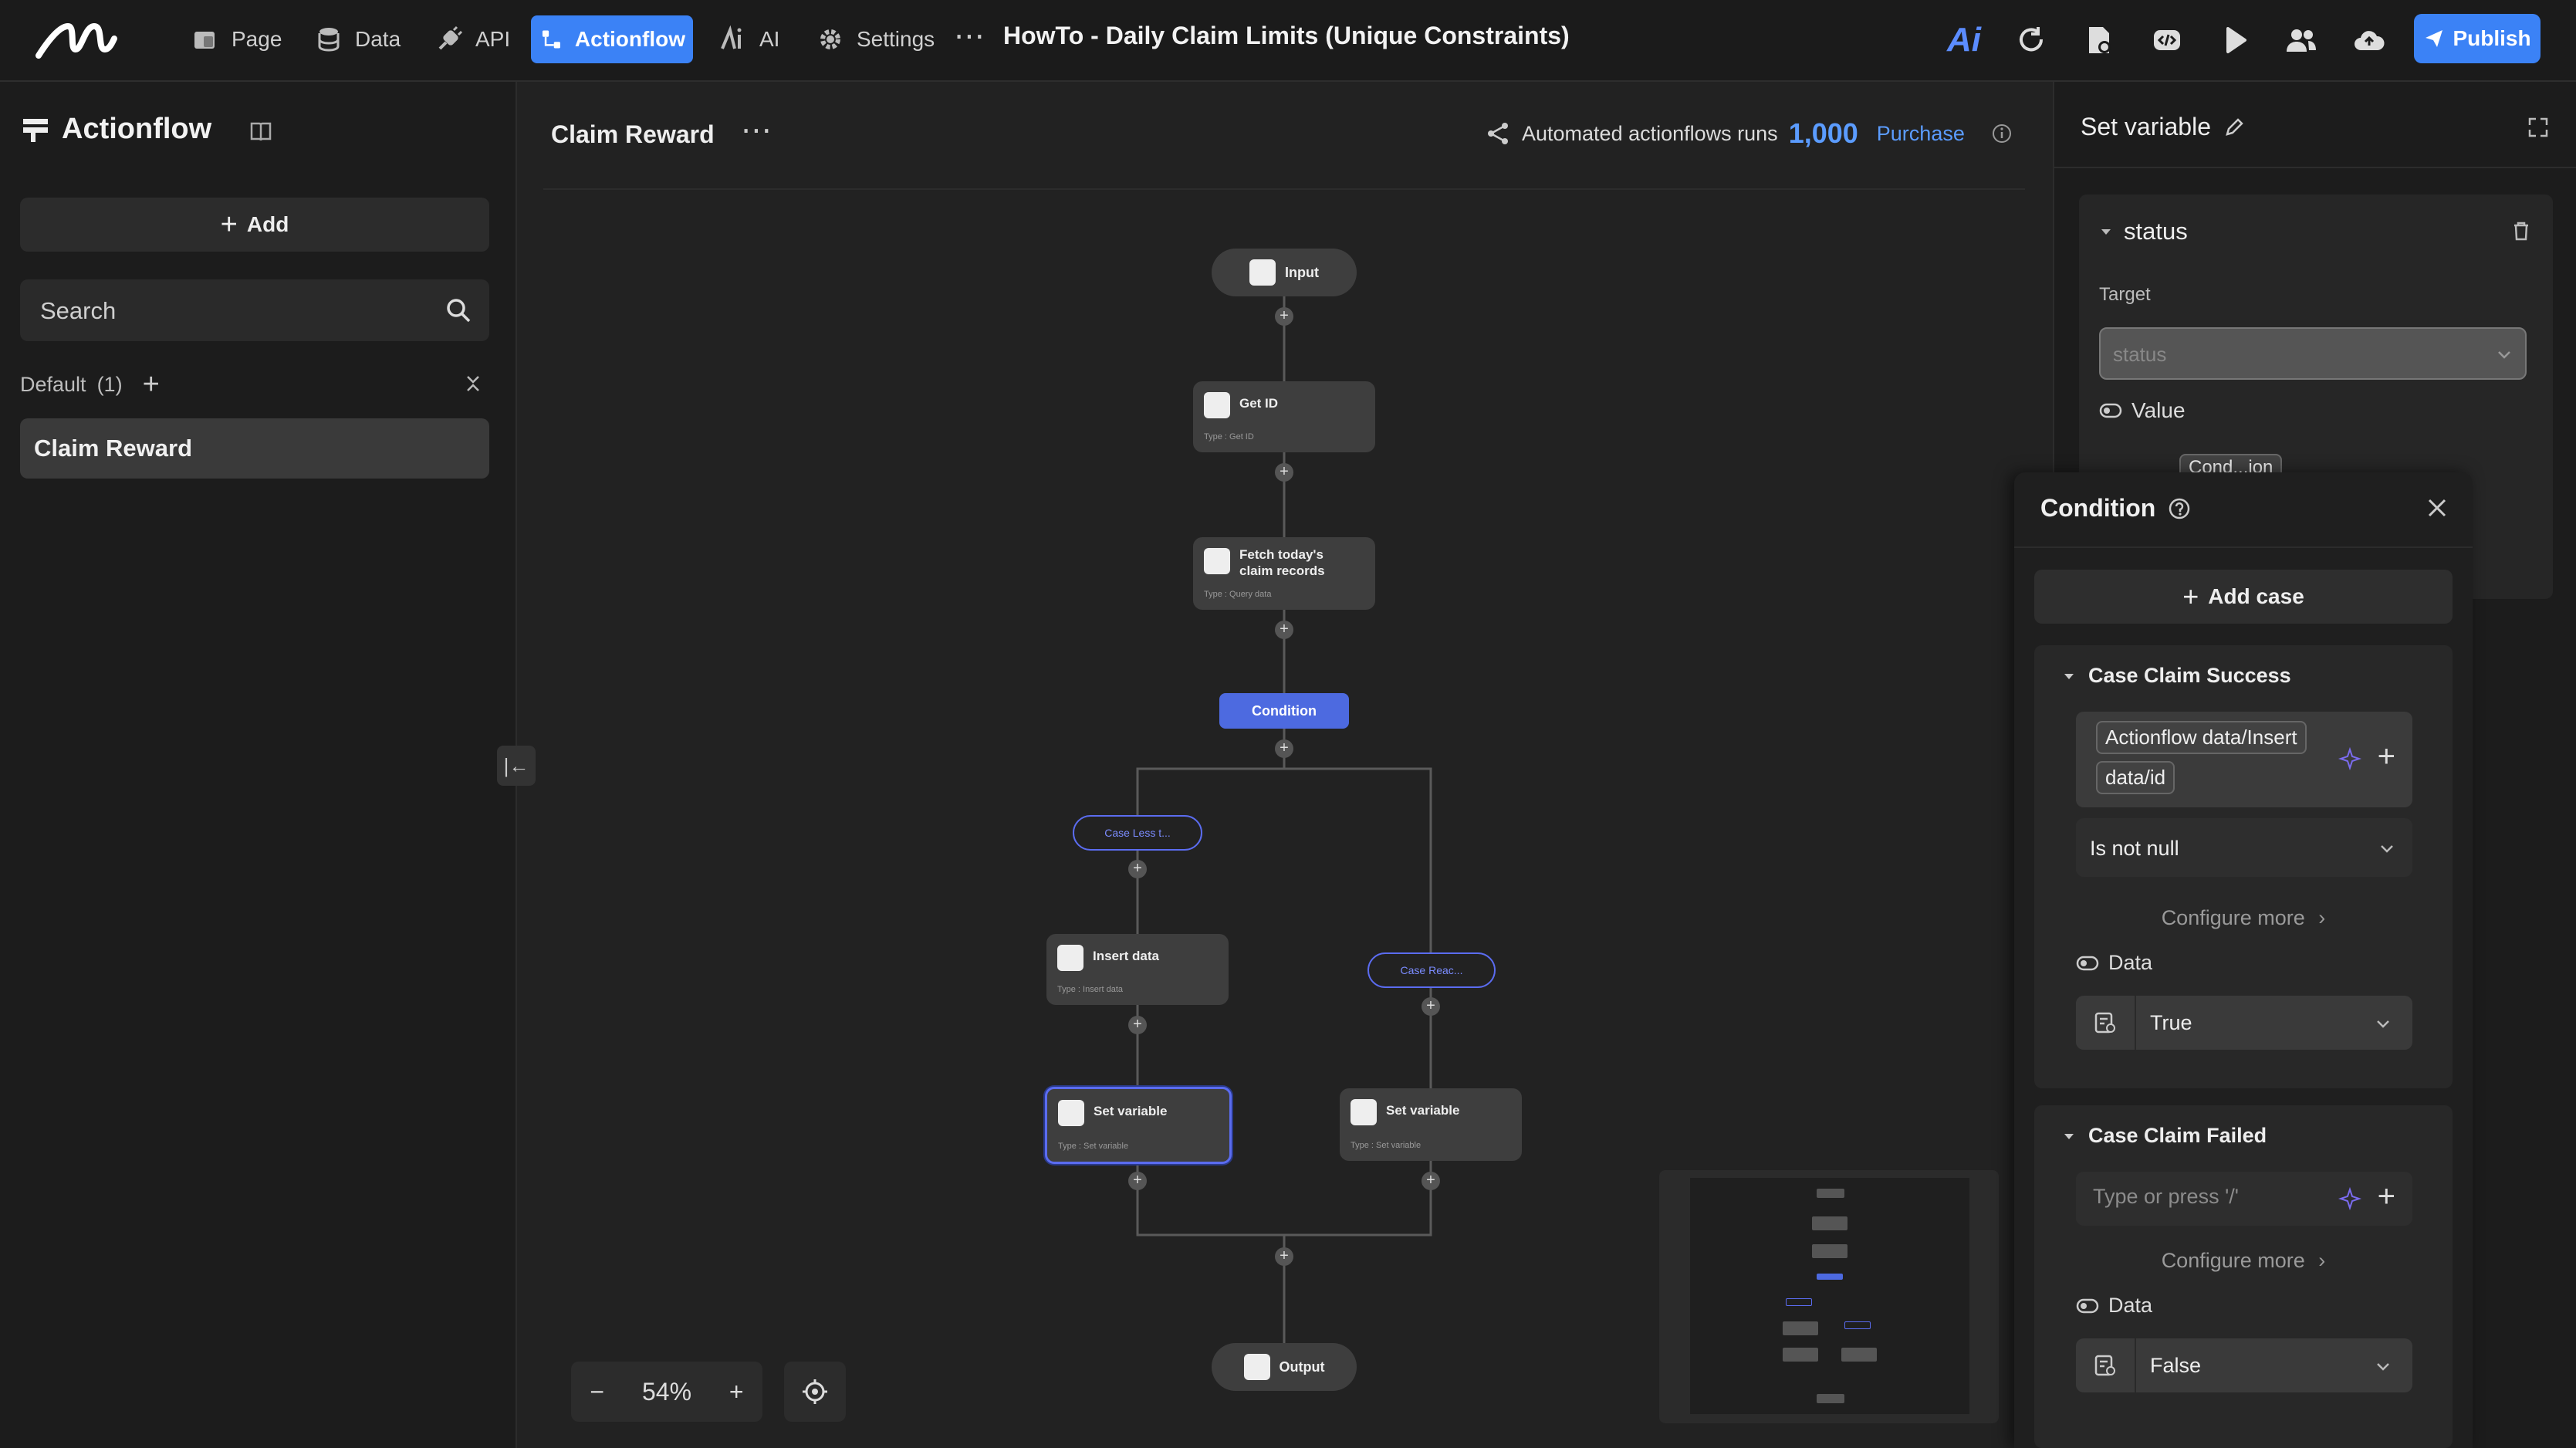  I want to click on search-icon, so click(459, 310).